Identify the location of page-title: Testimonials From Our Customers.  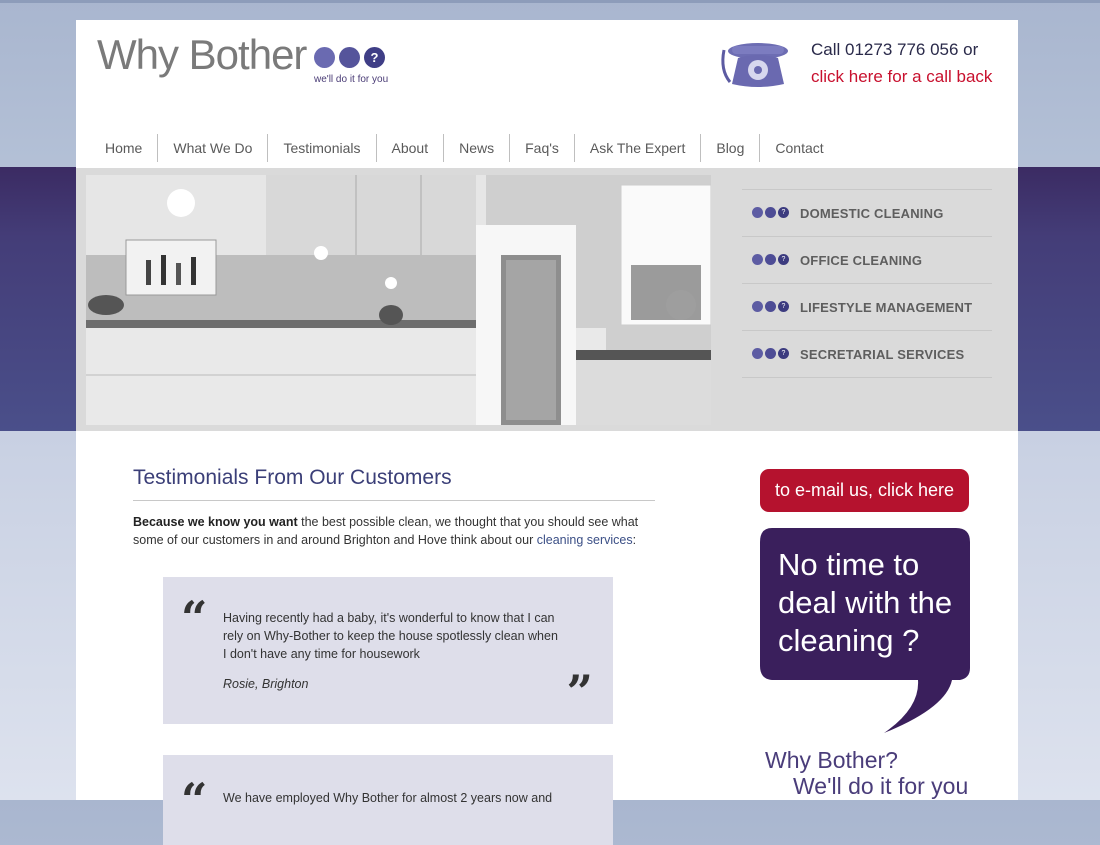
(292, 477).